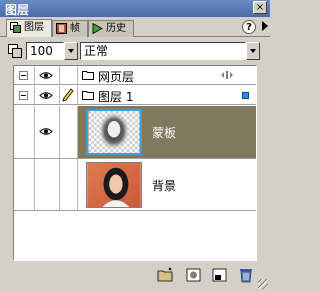 Image resolution: width=320 pixels, height=291 pixels. I want to click on layer-label-layer1: 图层 1, so click(116, 97).